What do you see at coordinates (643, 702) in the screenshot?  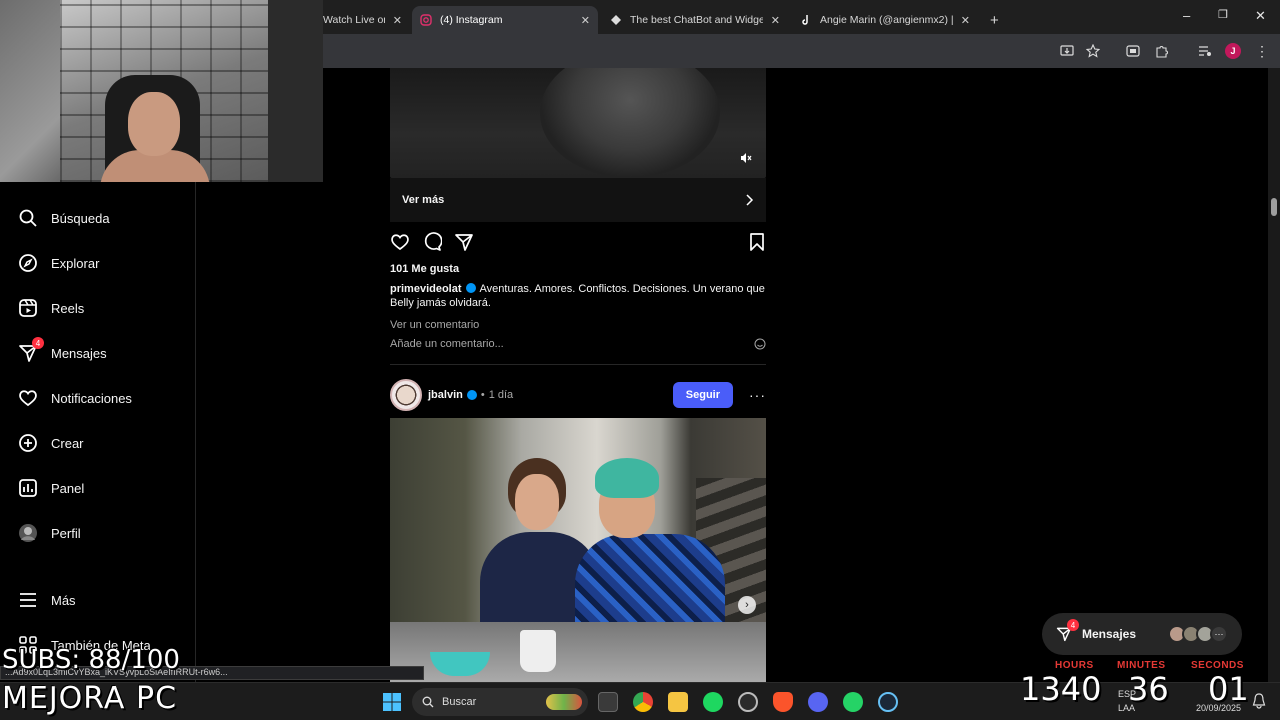 I see `chrome-icon` at bounding box center [643, 702].